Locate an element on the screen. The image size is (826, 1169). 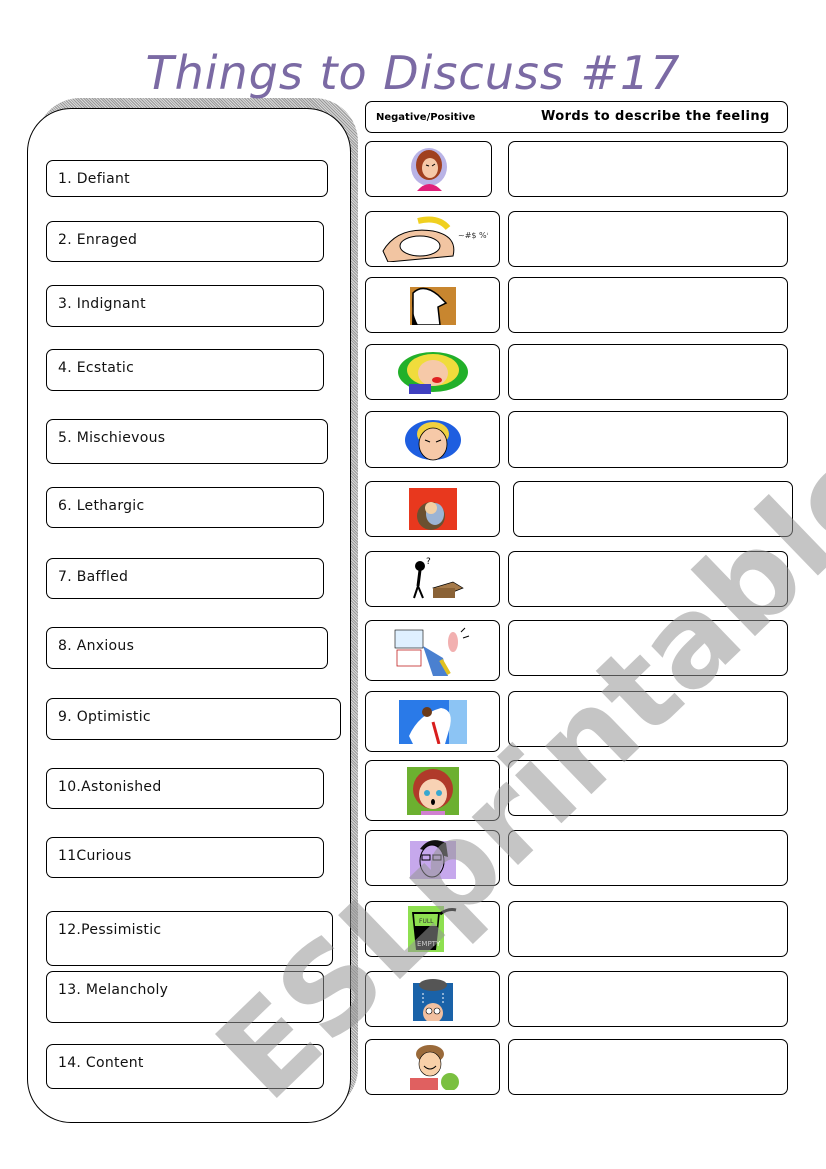
tired-person-icon is located at coordinates (432, 509).